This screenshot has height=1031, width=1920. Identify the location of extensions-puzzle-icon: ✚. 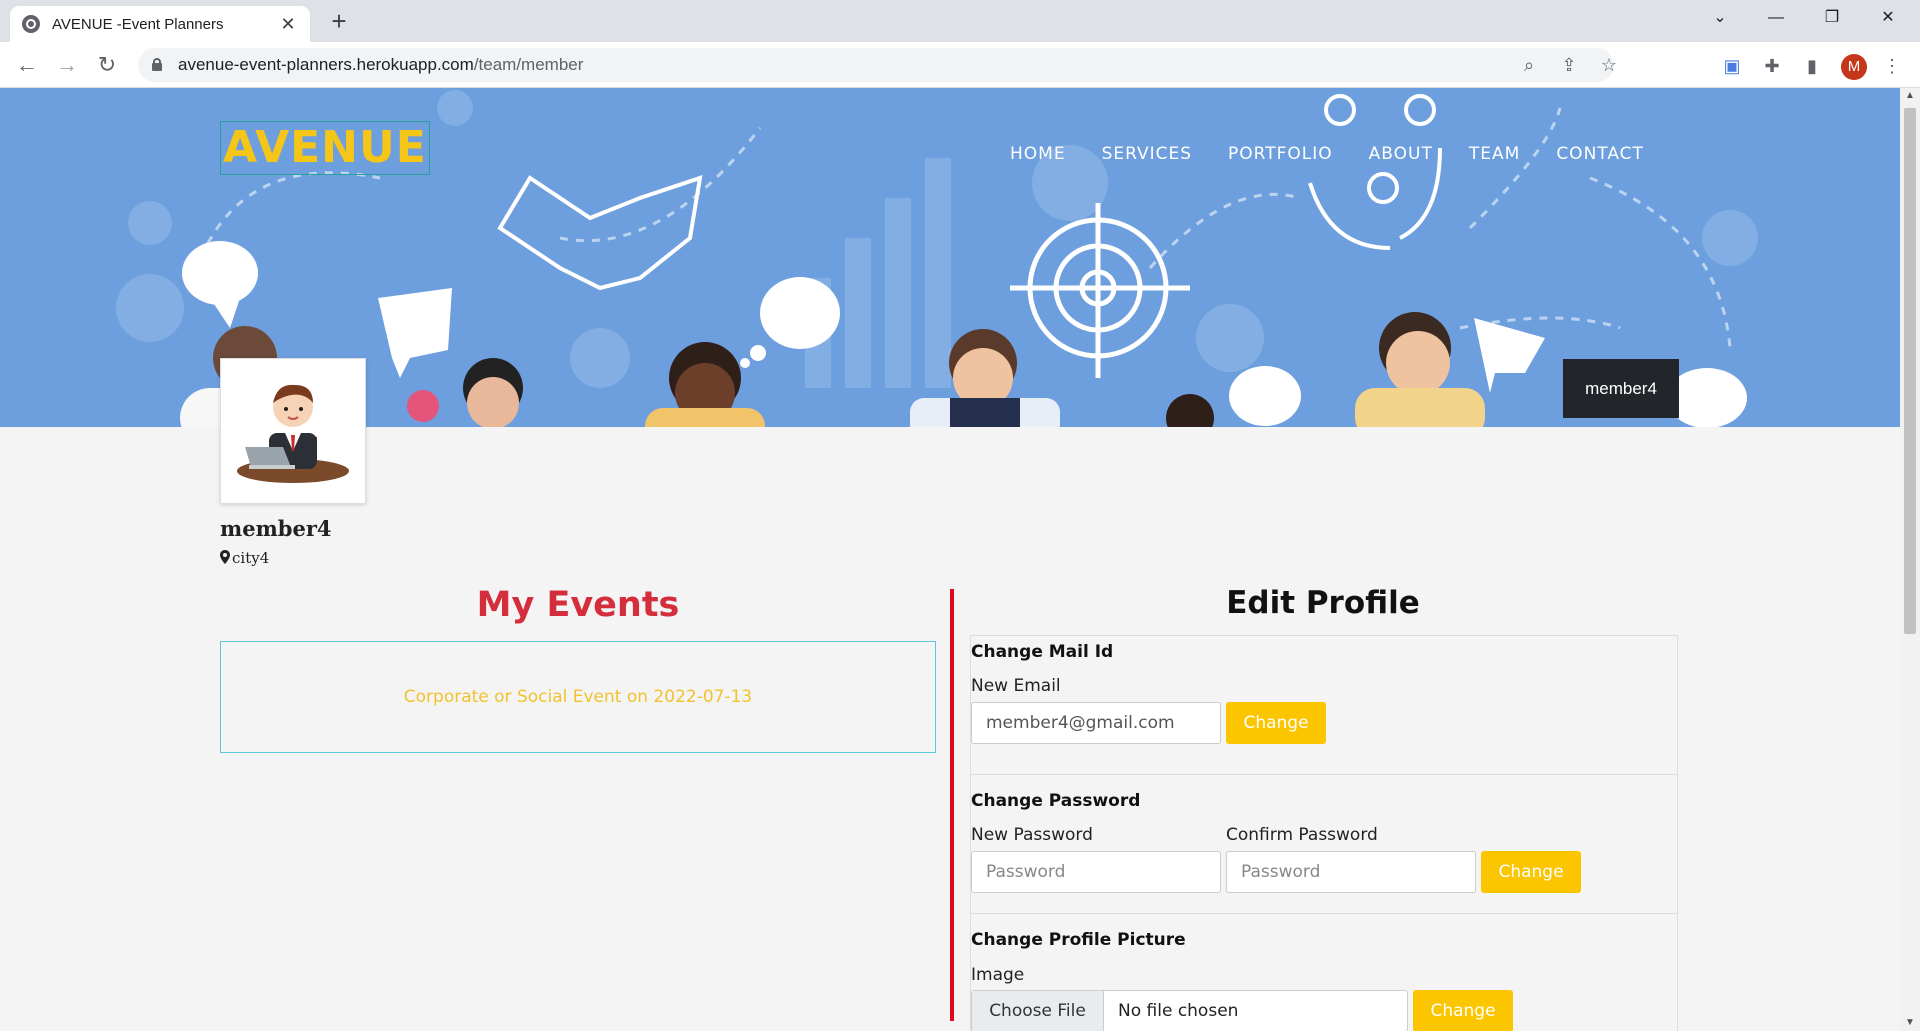
(1772, 66).